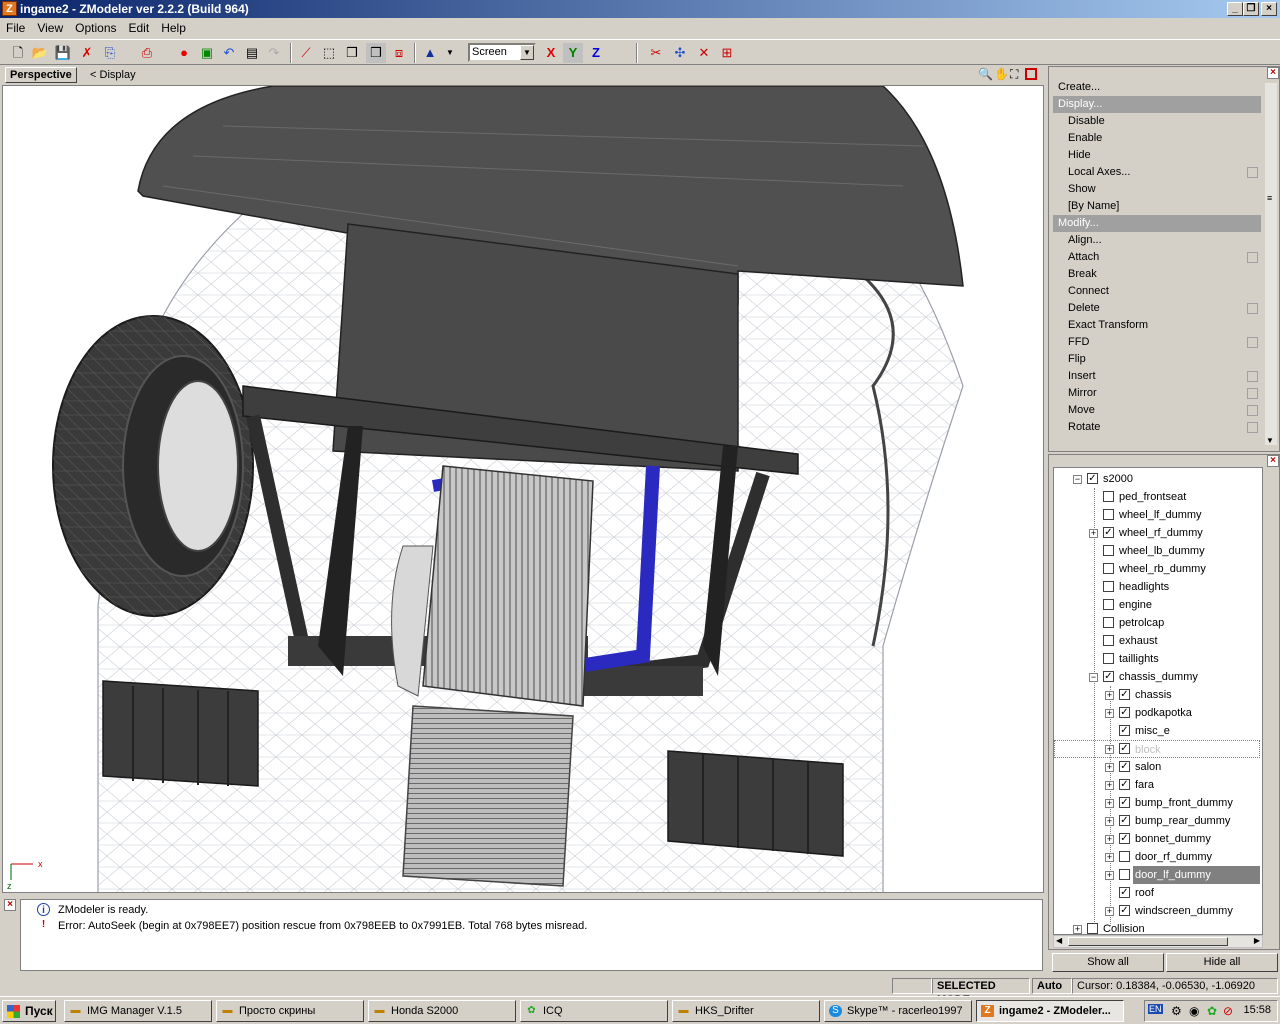 Image resolution: width=1280 pixels, height=1024 pixels. What do you see at coordinates (594, 1011) in the screenshot?
I see `task-icq: ✿ ICQ` at bounding box center [594, 1011].